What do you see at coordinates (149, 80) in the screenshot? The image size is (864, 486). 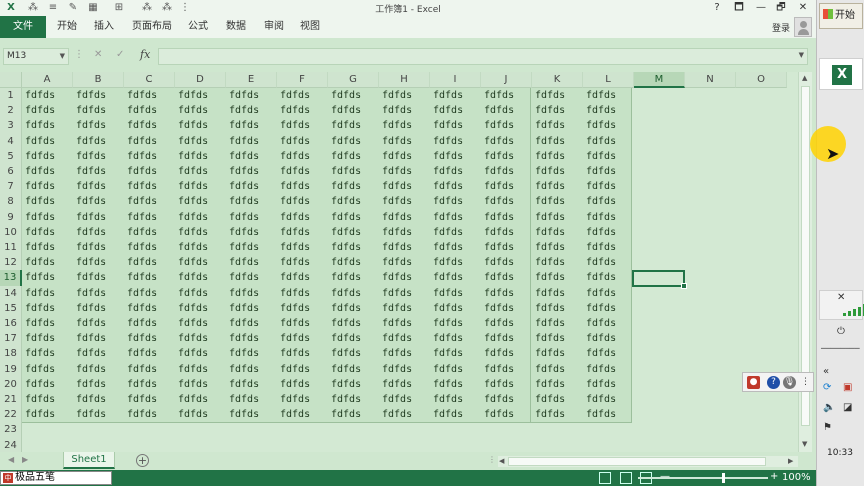 I see `column-header-c: C` at bounding box center [149, 80].